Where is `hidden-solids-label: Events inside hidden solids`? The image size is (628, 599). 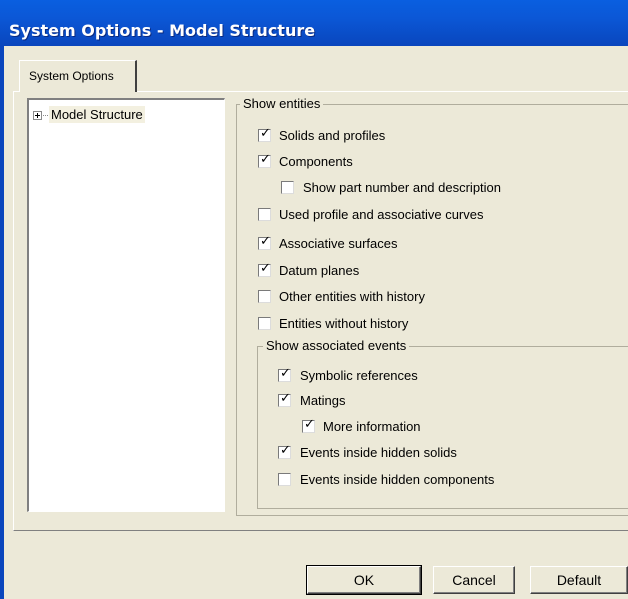
hidden-solids-label: Events inside hidden solids is located at coordinates (378, 452).